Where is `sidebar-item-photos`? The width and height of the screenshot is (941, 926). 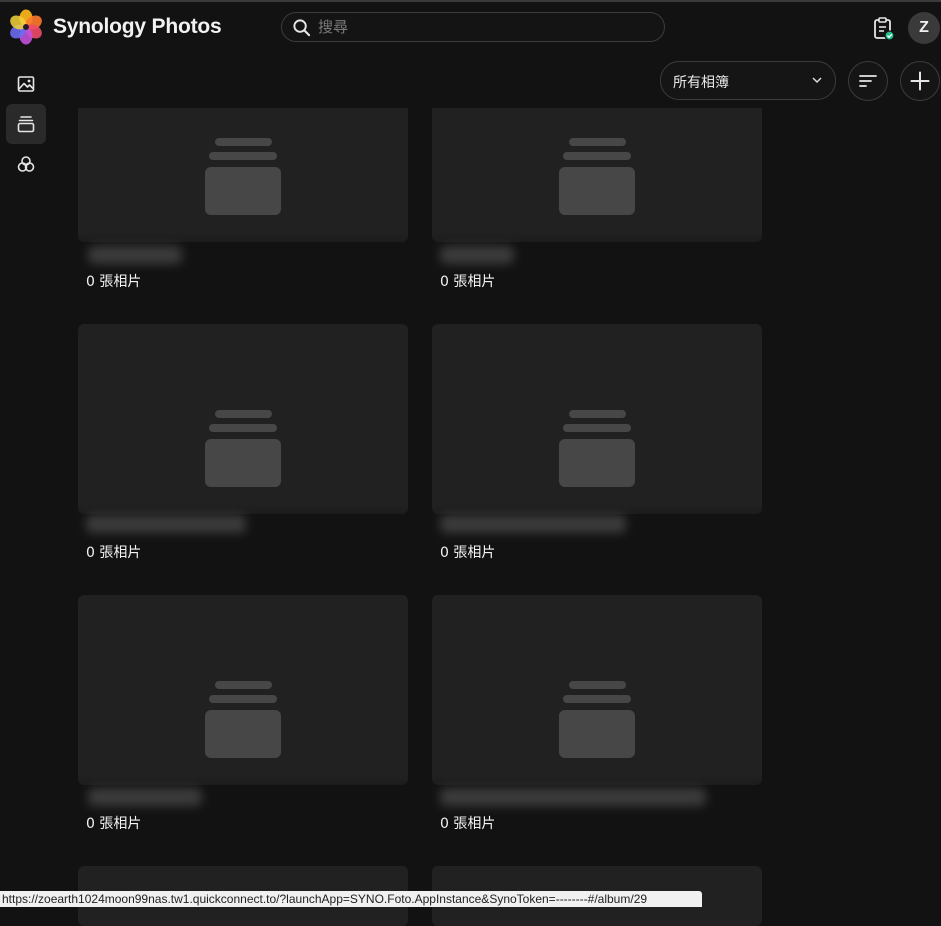 sidebar-item-photos is located at coordinates (26, 84).